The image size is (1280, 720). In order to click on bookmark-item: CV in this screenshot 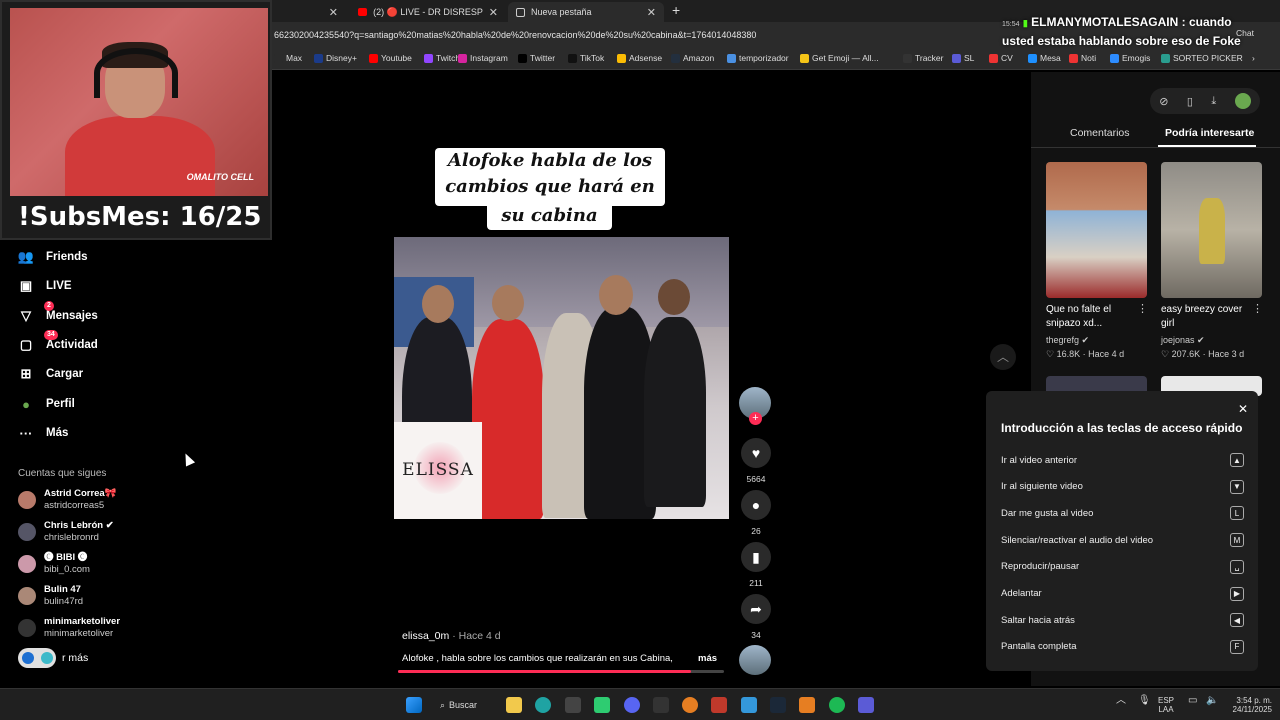, I will do `click(1001, 58)`.